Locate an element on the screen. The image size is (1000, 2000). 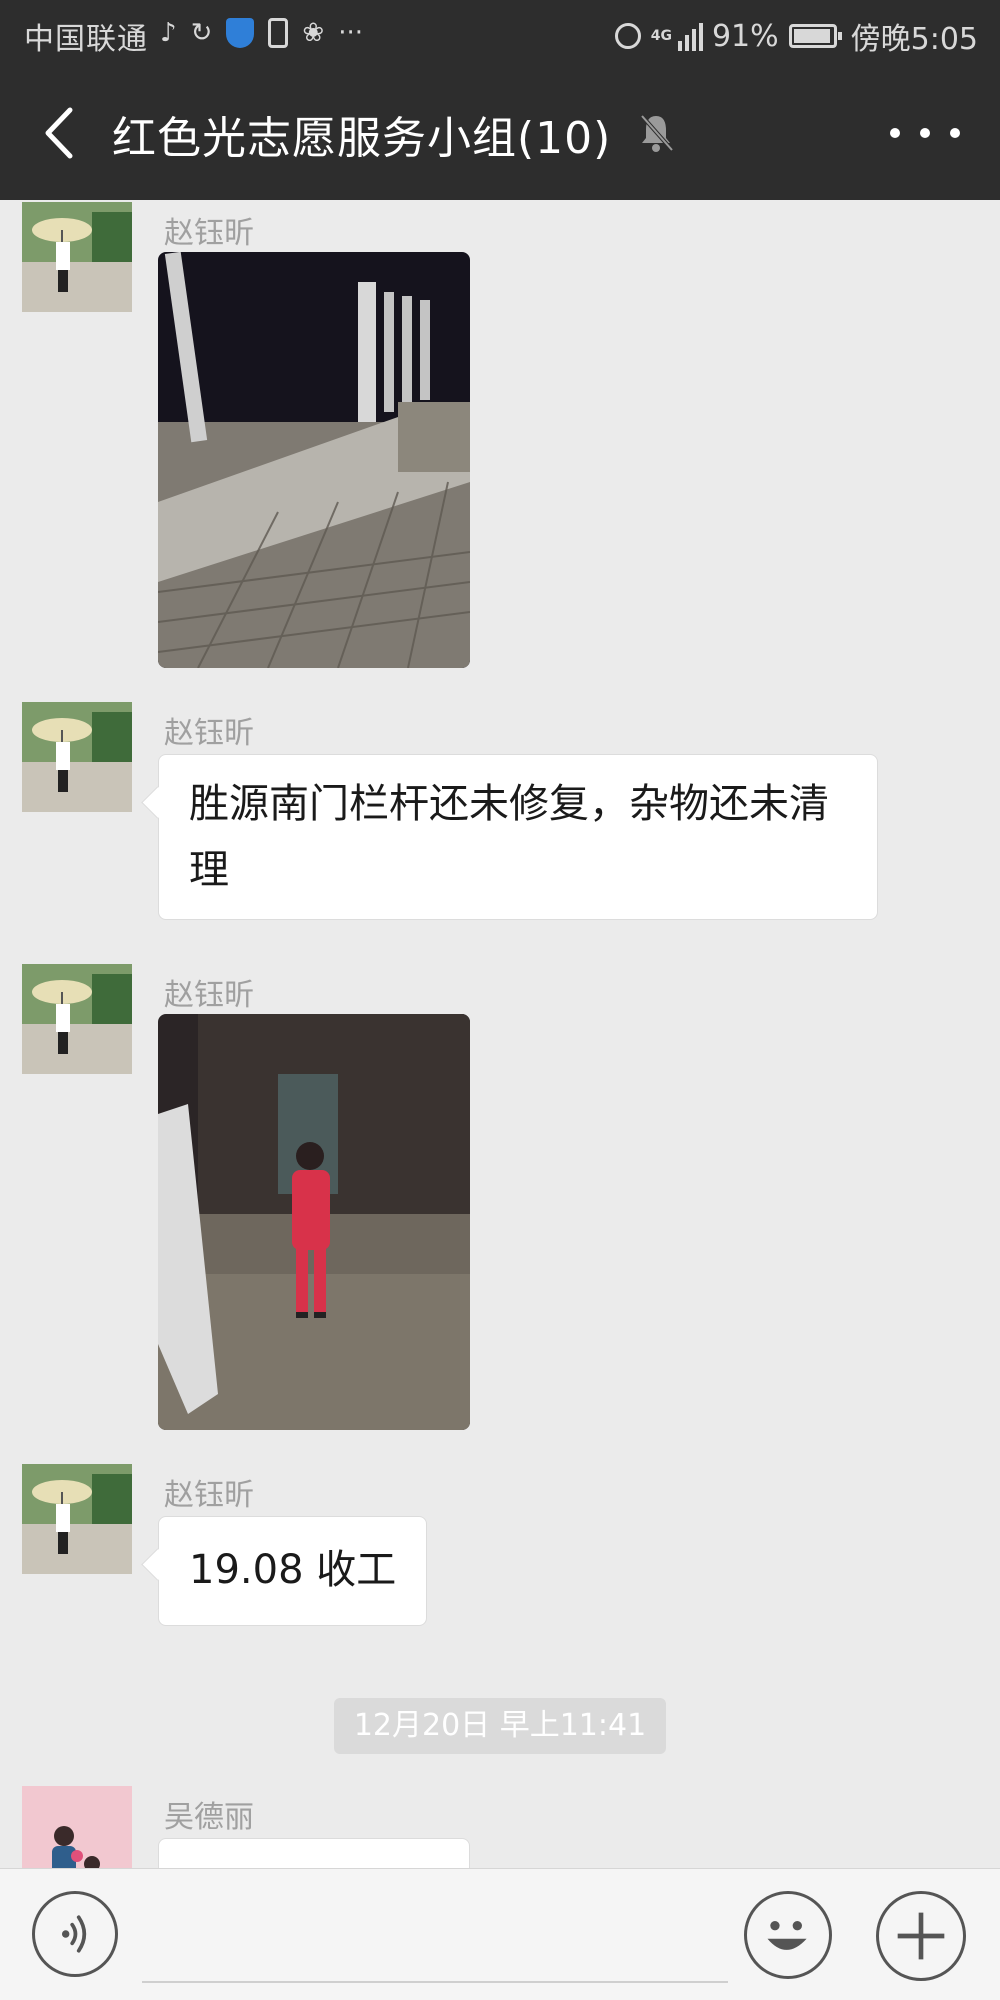
lock-icon is located at coordinates (278, 33).